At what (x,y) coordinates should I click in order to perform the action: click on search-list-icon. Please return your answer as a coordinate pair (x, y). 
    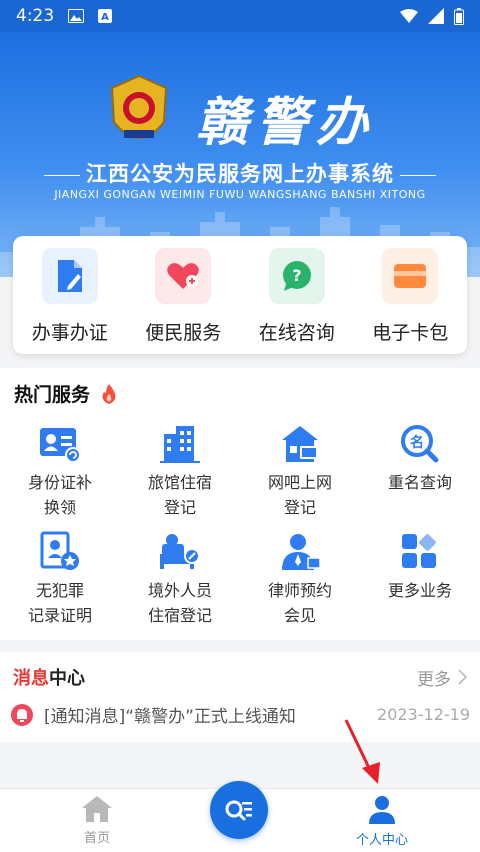
    Looking at the image, I should click on (238, 810).